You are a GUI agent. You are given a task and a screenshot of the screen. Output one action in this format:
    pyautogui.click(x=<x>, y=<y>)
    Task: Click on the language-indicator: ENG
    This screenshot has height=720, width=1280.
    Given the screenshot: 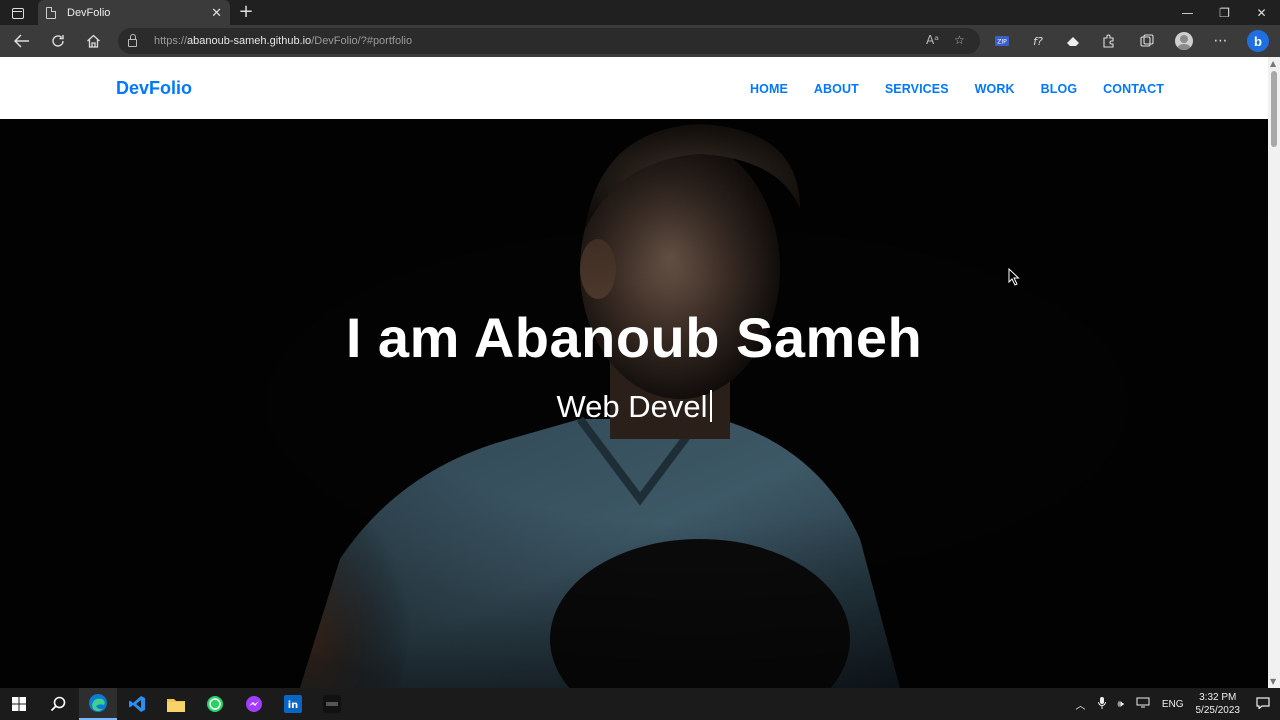 What is the action you would take?
    pyautogui.click(x=1173, y=704)
    